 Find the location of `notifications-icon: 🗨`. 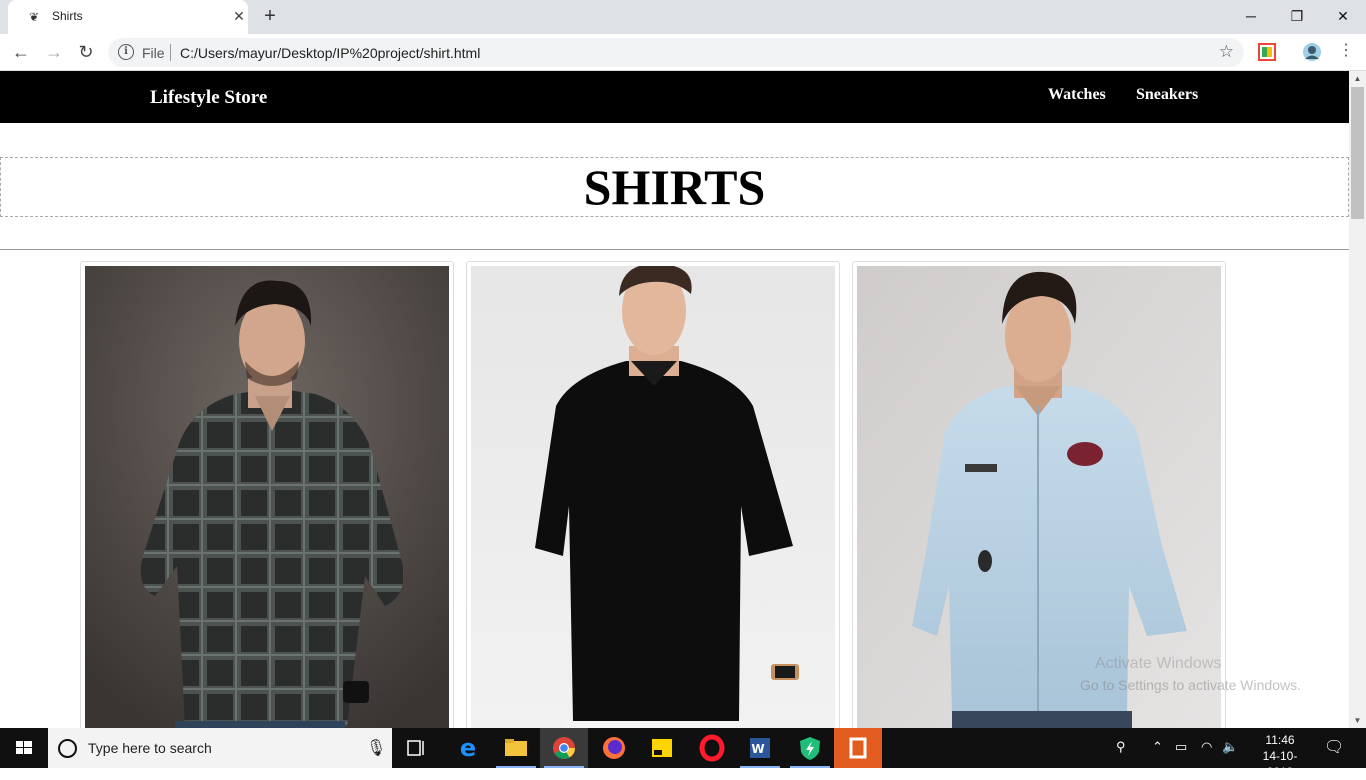

notifications-icon: 🗨 is located at coordinates (1334, 747).